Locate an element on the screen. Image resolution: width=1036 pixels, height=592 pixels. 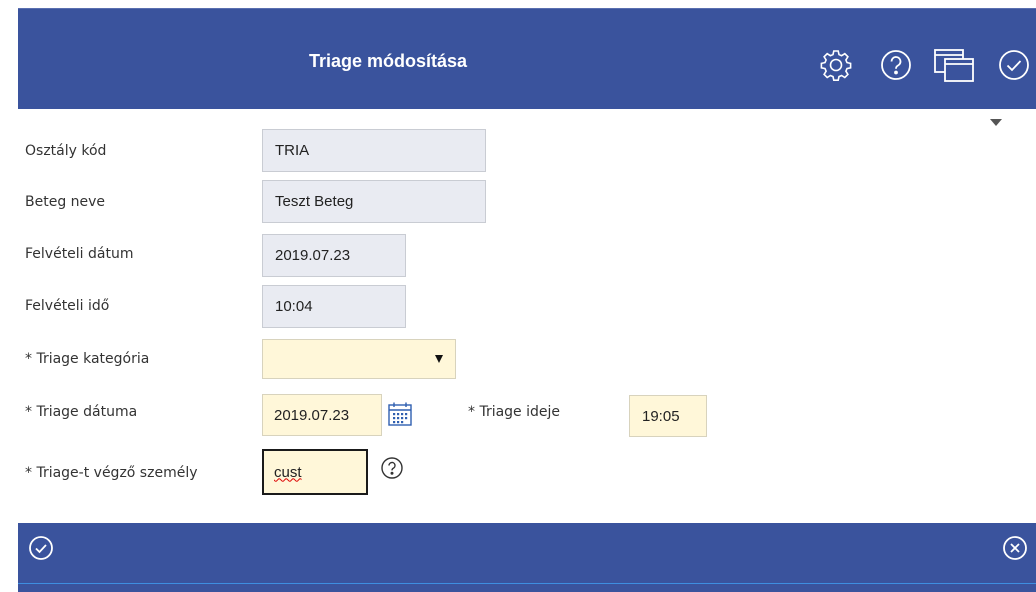
triage-person-value: cust is located at coordinates (288, 472).